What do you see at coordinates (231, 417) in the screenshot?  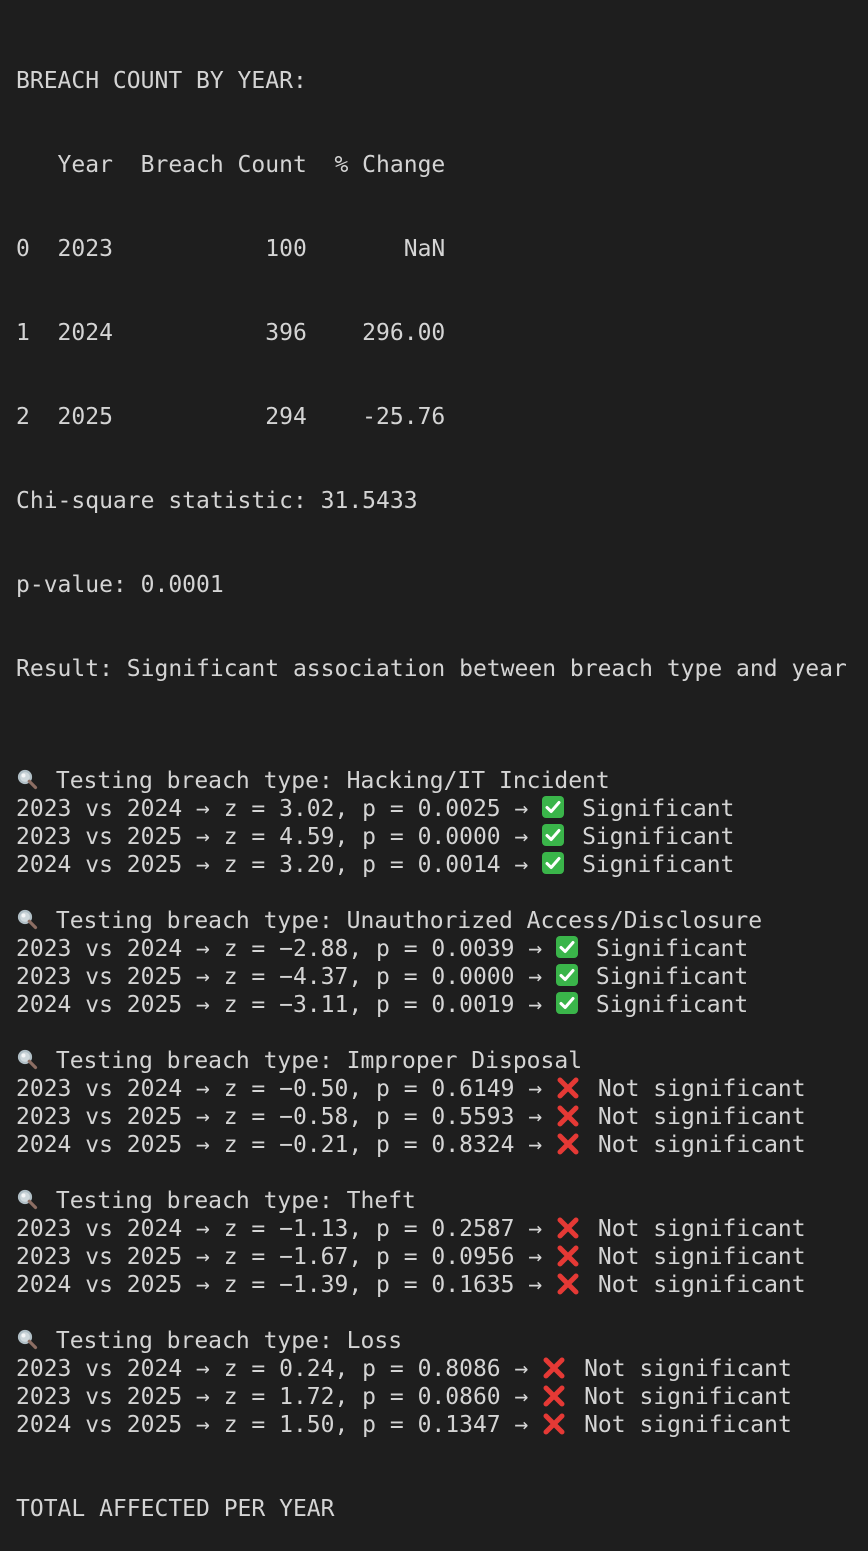 I see `breach-table-row: 2 2025 294 -25.76` at bounding box center [231, 417].